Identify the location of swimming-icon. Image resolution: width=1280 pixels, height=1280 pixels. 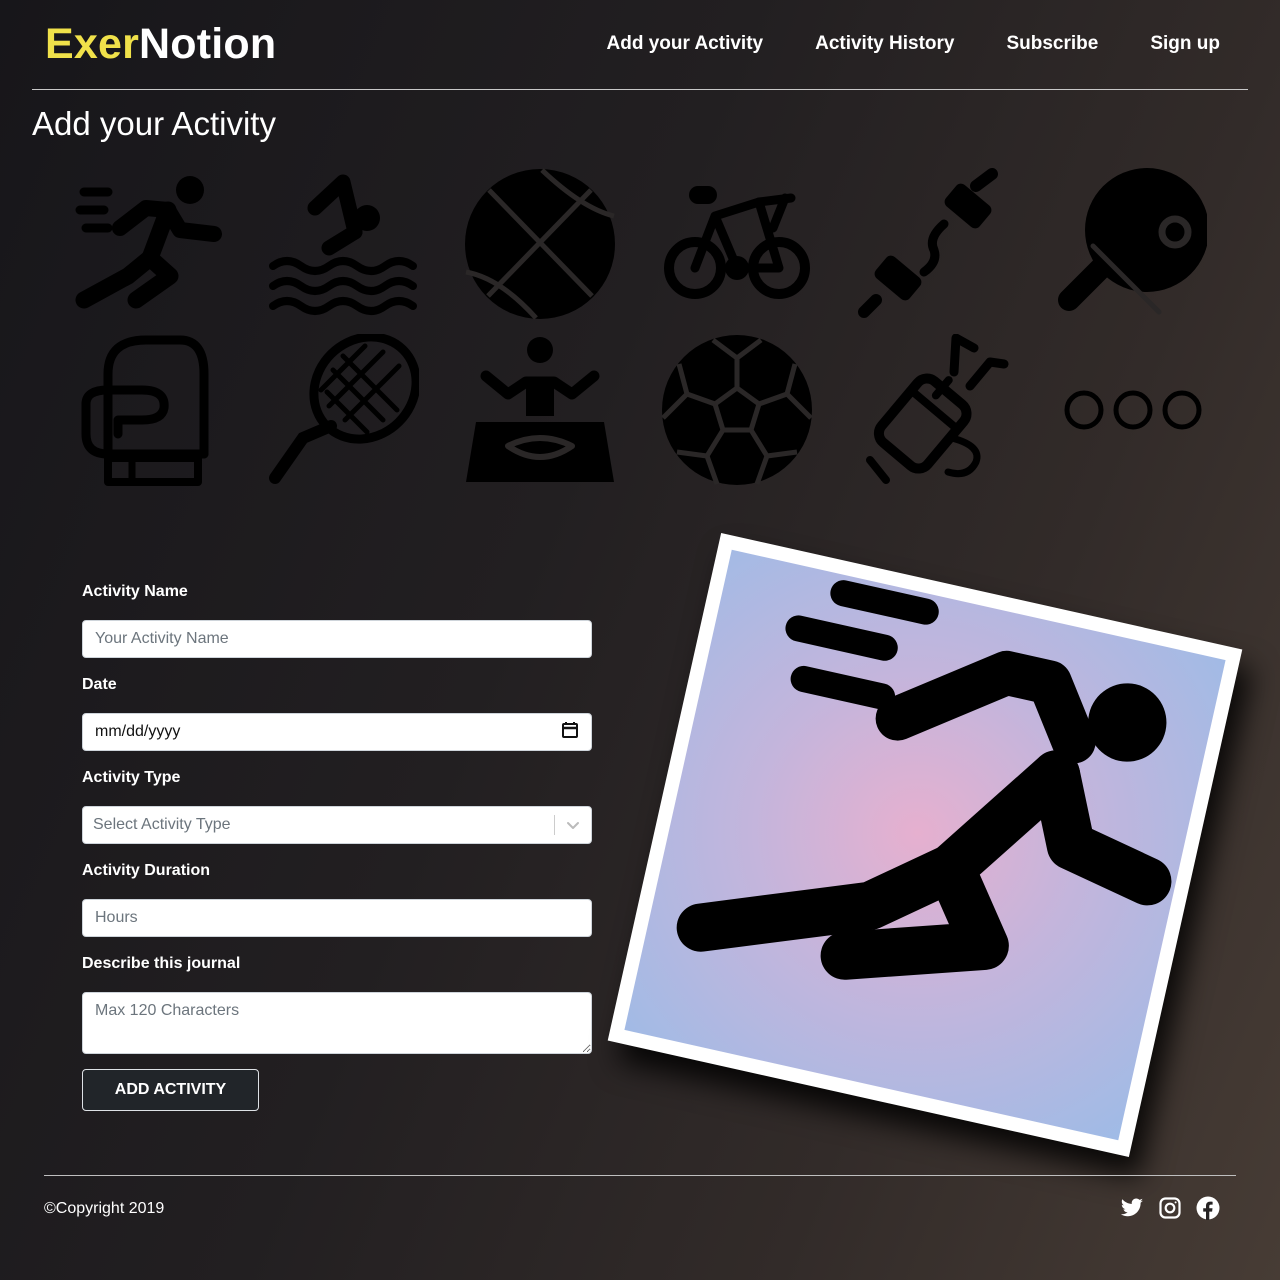
(343, 244).